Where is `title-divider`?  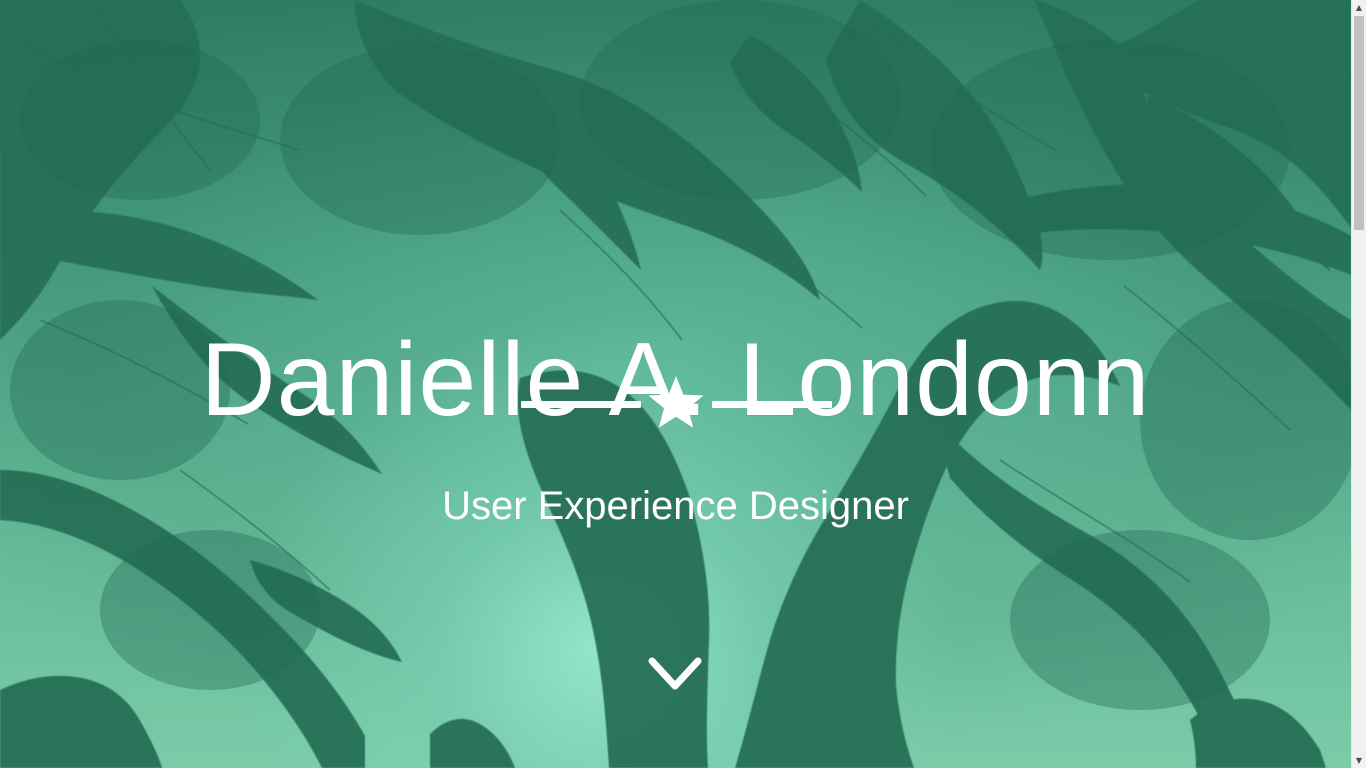 title-divider is located at coordinates (676, 404).